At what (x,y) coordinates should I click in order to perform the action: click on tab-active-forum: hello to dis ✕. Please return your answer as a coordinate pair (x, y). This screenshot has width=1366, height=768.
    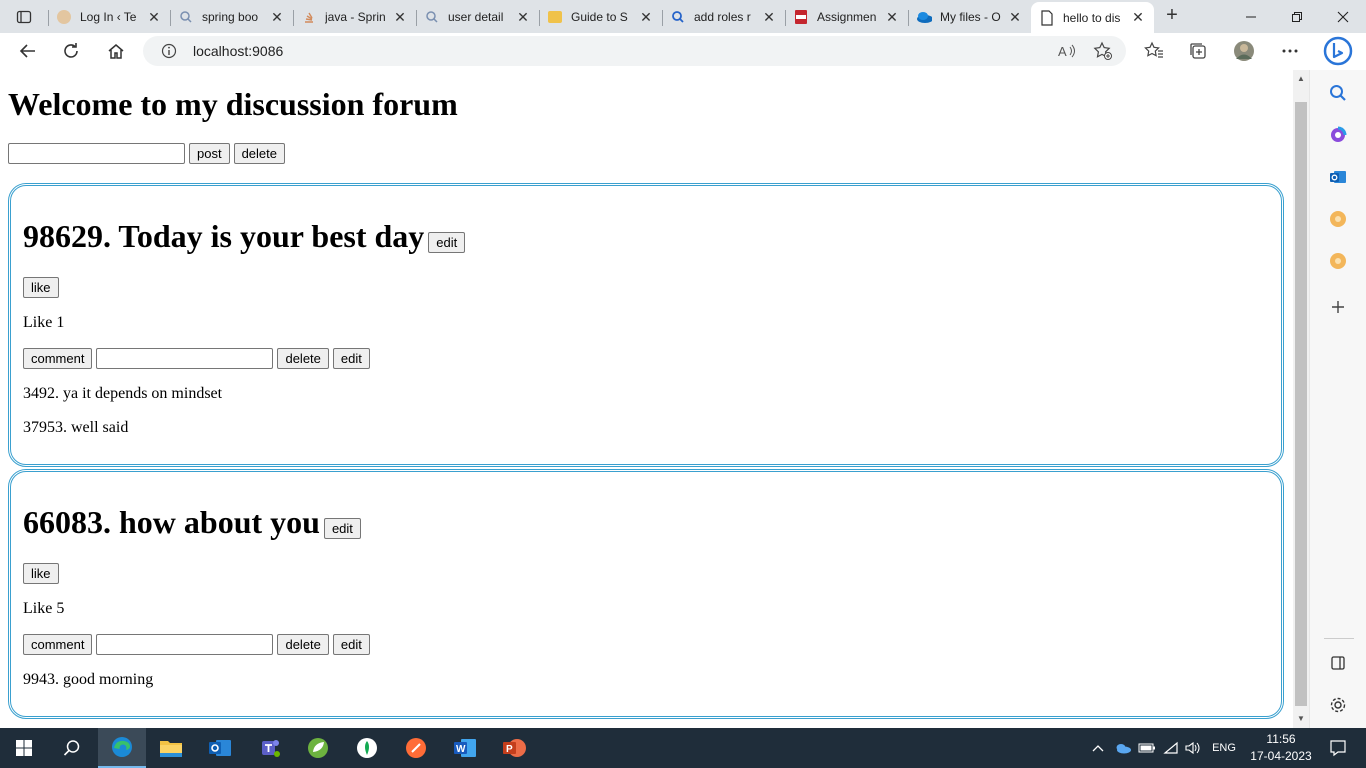
    Looking at the image, I should click on (1092, 17).